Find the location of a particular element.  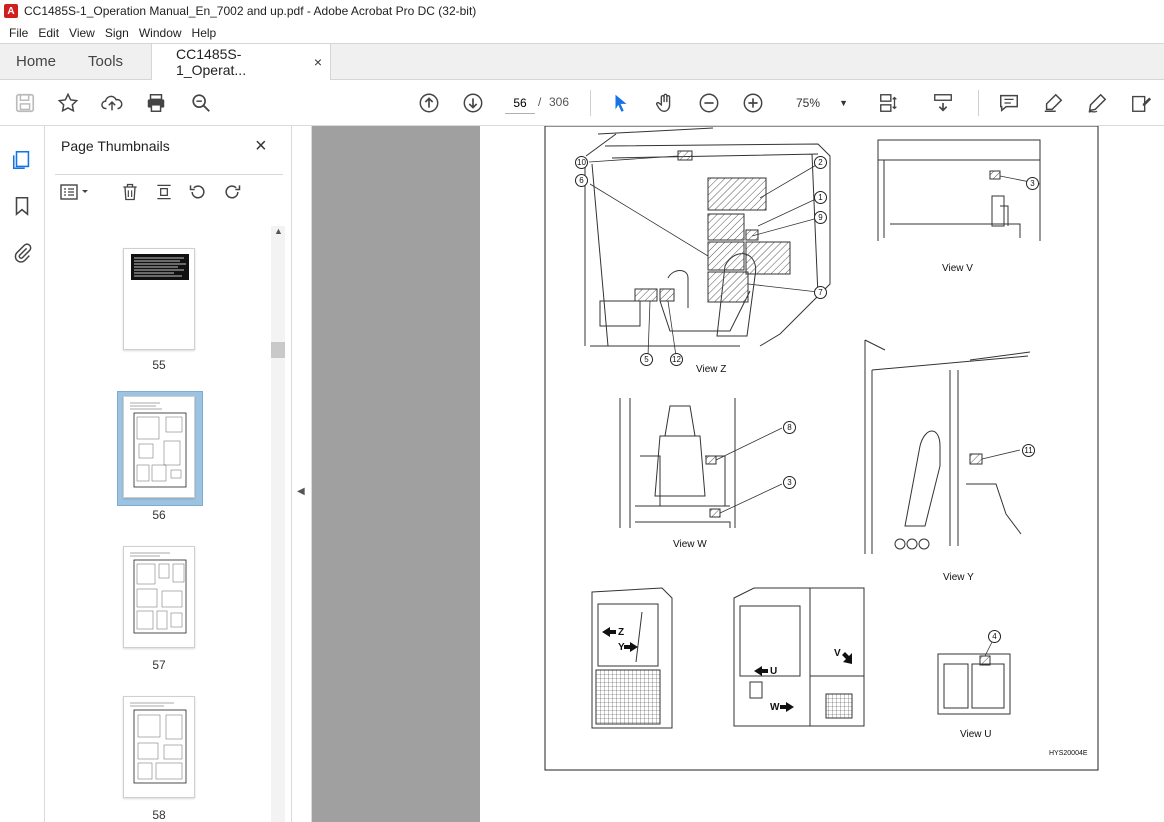

zoom-value: 75% is located at coordinates (808, 103).